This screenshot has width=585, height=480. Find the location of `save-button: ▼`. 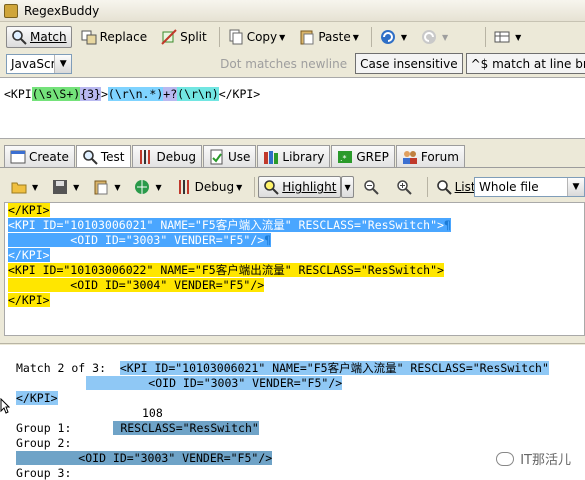

save-button: ▼ is located at coordinates (65, 187).